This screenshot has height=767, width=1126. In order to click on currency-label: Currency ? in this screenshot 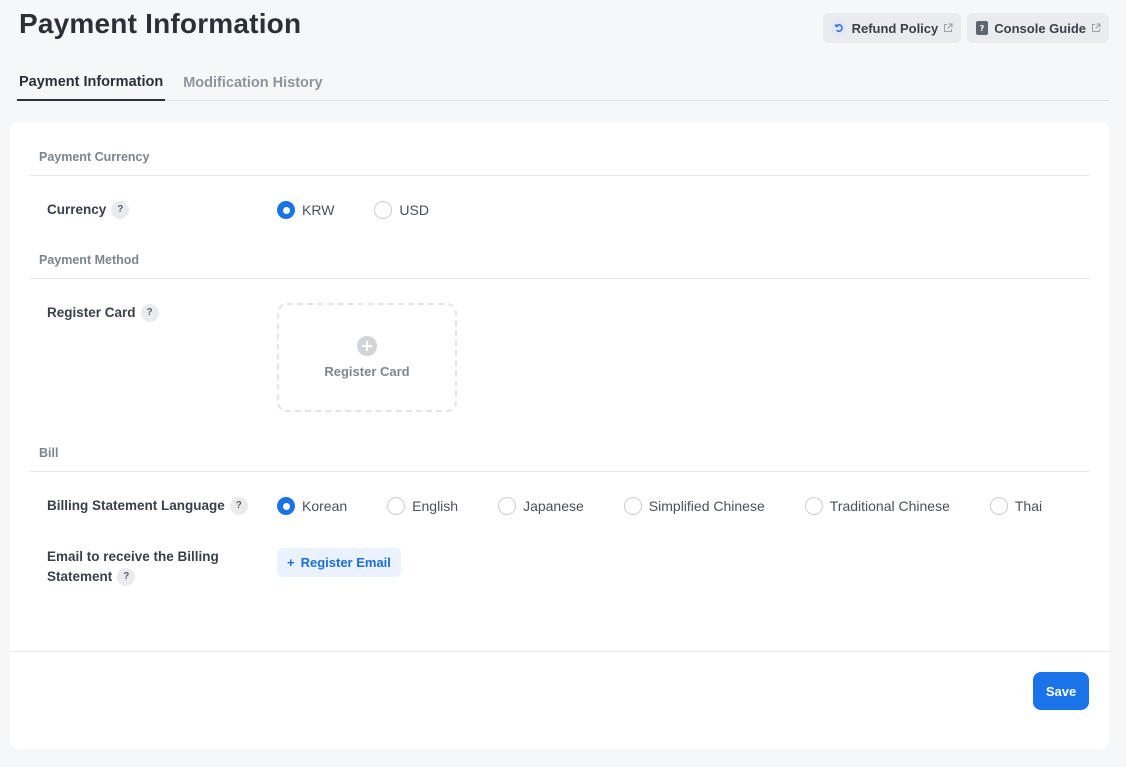, I will do `click(88, 210)`.